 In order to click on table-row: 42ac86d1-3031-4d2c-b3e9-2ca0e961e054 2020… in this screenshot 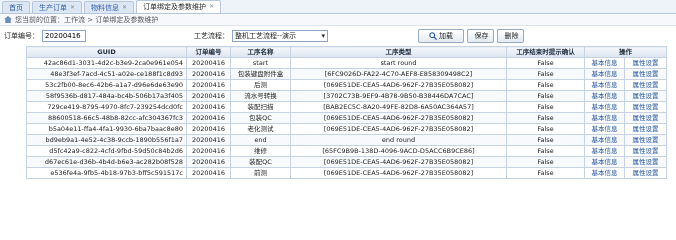, I will do `click(346, 63)`.